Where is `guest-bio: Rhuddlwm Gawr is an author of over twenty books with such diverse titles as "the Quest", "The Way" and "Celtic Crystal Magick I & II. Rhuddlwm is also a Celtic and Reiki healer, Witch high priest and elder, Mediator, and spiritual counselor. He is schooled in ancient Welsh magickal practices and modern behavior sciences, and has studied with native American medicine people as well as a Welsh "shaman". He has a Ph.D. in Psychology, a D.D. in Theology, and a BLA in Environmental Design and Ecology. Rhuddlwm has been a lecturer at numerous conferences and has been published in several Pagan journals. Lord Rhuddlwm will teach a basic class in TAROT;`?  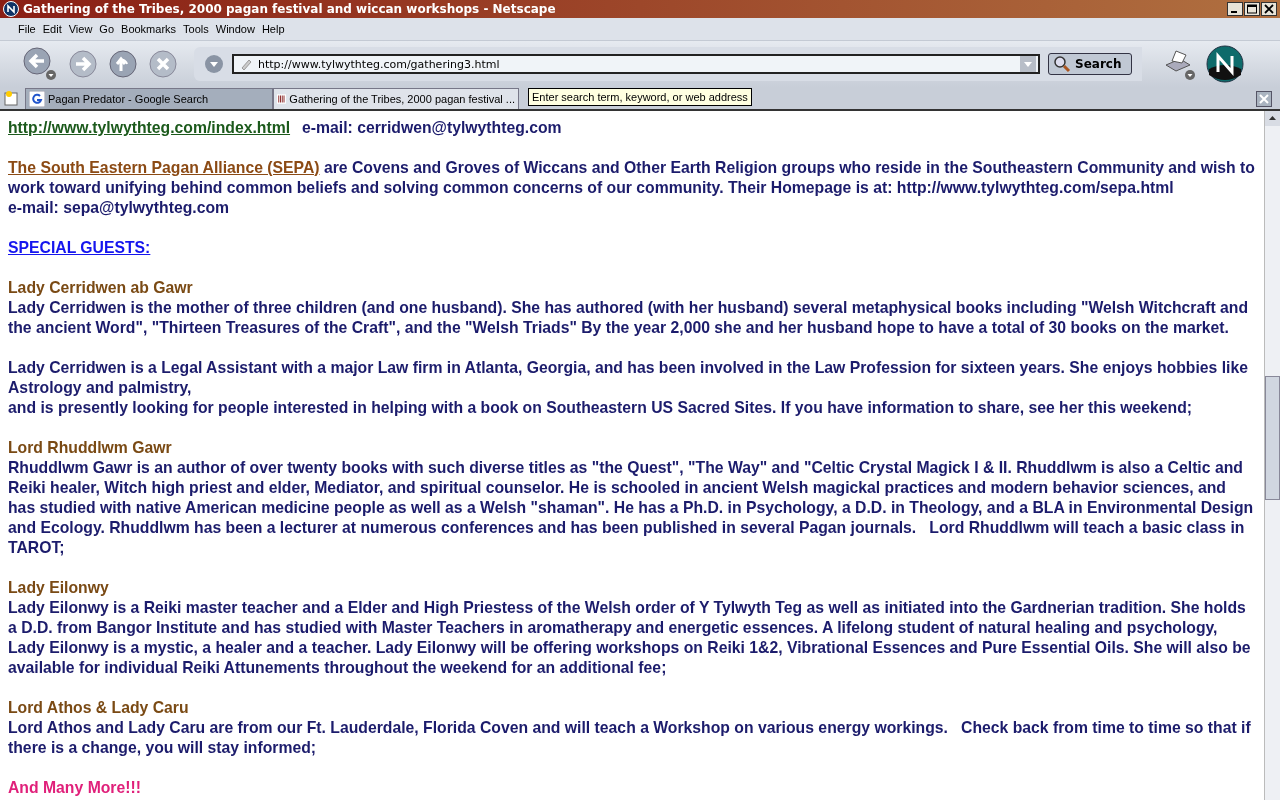
guest-bio: Rhuddlwm Gawr is an author of over twenty books with such diverse titles as "the Quest", "The Way" and "Celtic Crystal Magick I & II. Rhuddlwm is also a Celtic and Reiki healer, Witch high priest and elder, Mediator, and spiritual counselor. He is schooled in ancient Welsh magickal practices and modern behavior sciences, and has studied with native American medicine people as well as a Welsh "shaman". He has a Ph.D. in Psychology, a D.D. in Theology, and a BLA in Environmental Design and Ecology. Rhuddlwm has been a lecturer at numerous conferences and has been published in several Pagan journals. Lord Rhuddlwm will teach a basic class in TAROT; is located at coordinates (631, 508).